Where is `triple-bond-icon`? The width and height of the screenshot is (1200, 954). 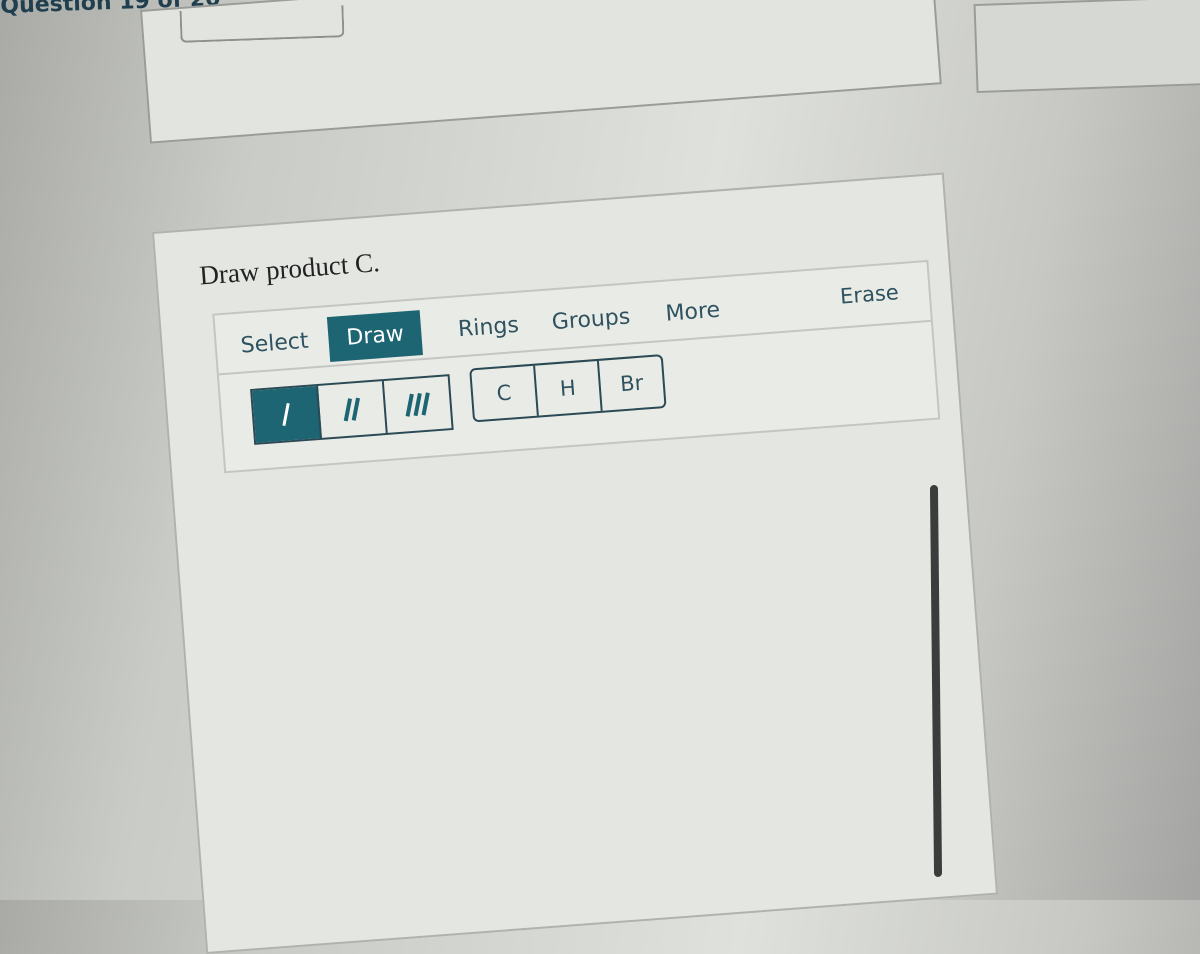
triple-bond-icon is located at coordinates (417, 404).